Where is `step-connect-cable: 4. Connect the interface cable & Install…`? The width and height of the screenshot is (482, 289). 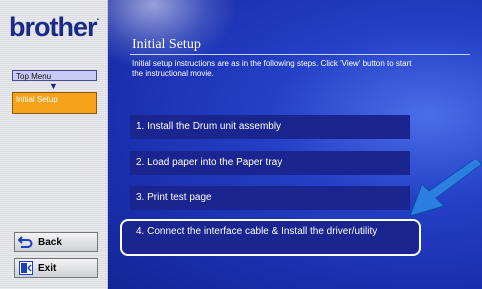 step-connect-cable: 4. Connect the interface cable & Install… is located at coordinates (270, 237).